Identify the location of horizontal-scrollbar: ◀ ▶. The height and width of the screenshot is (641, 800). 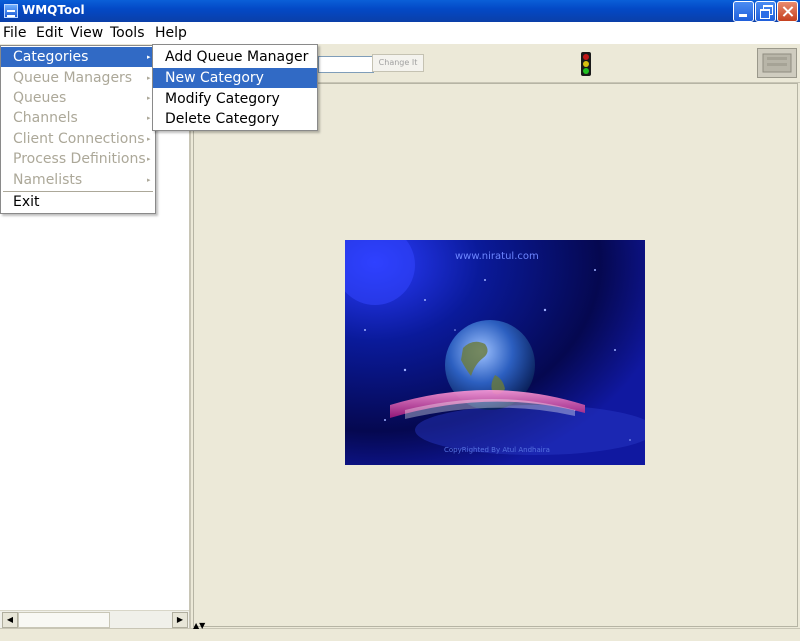
(94, 619).